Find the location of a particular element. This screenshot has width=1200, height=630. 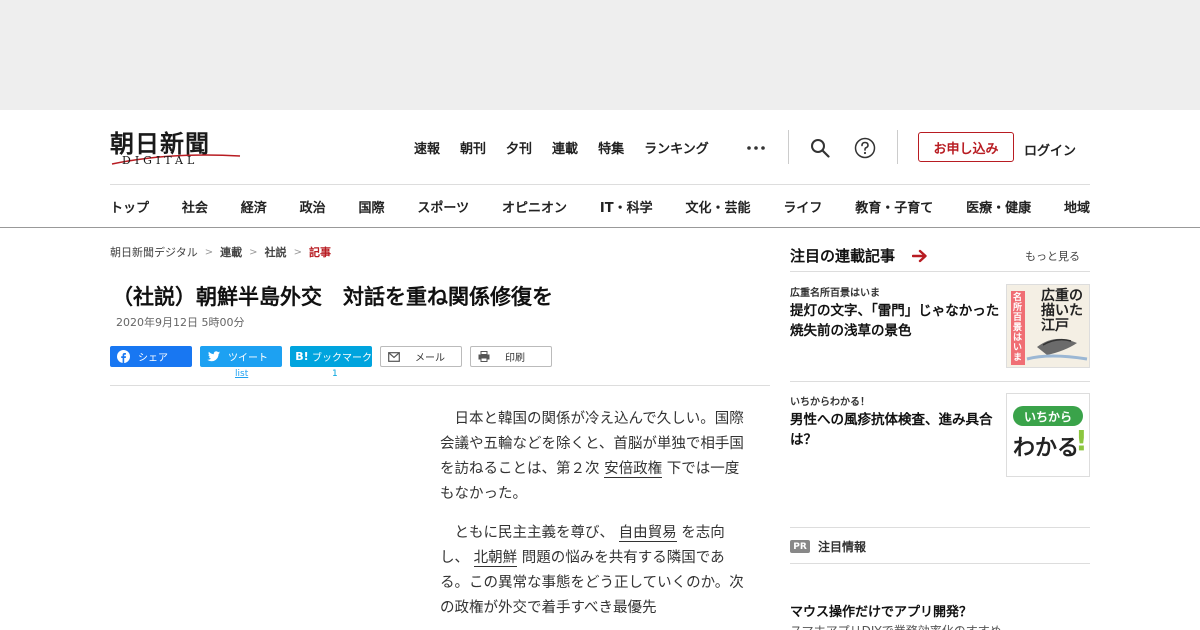

facebook-share-label: シェア is located at coordinates (153, 358).